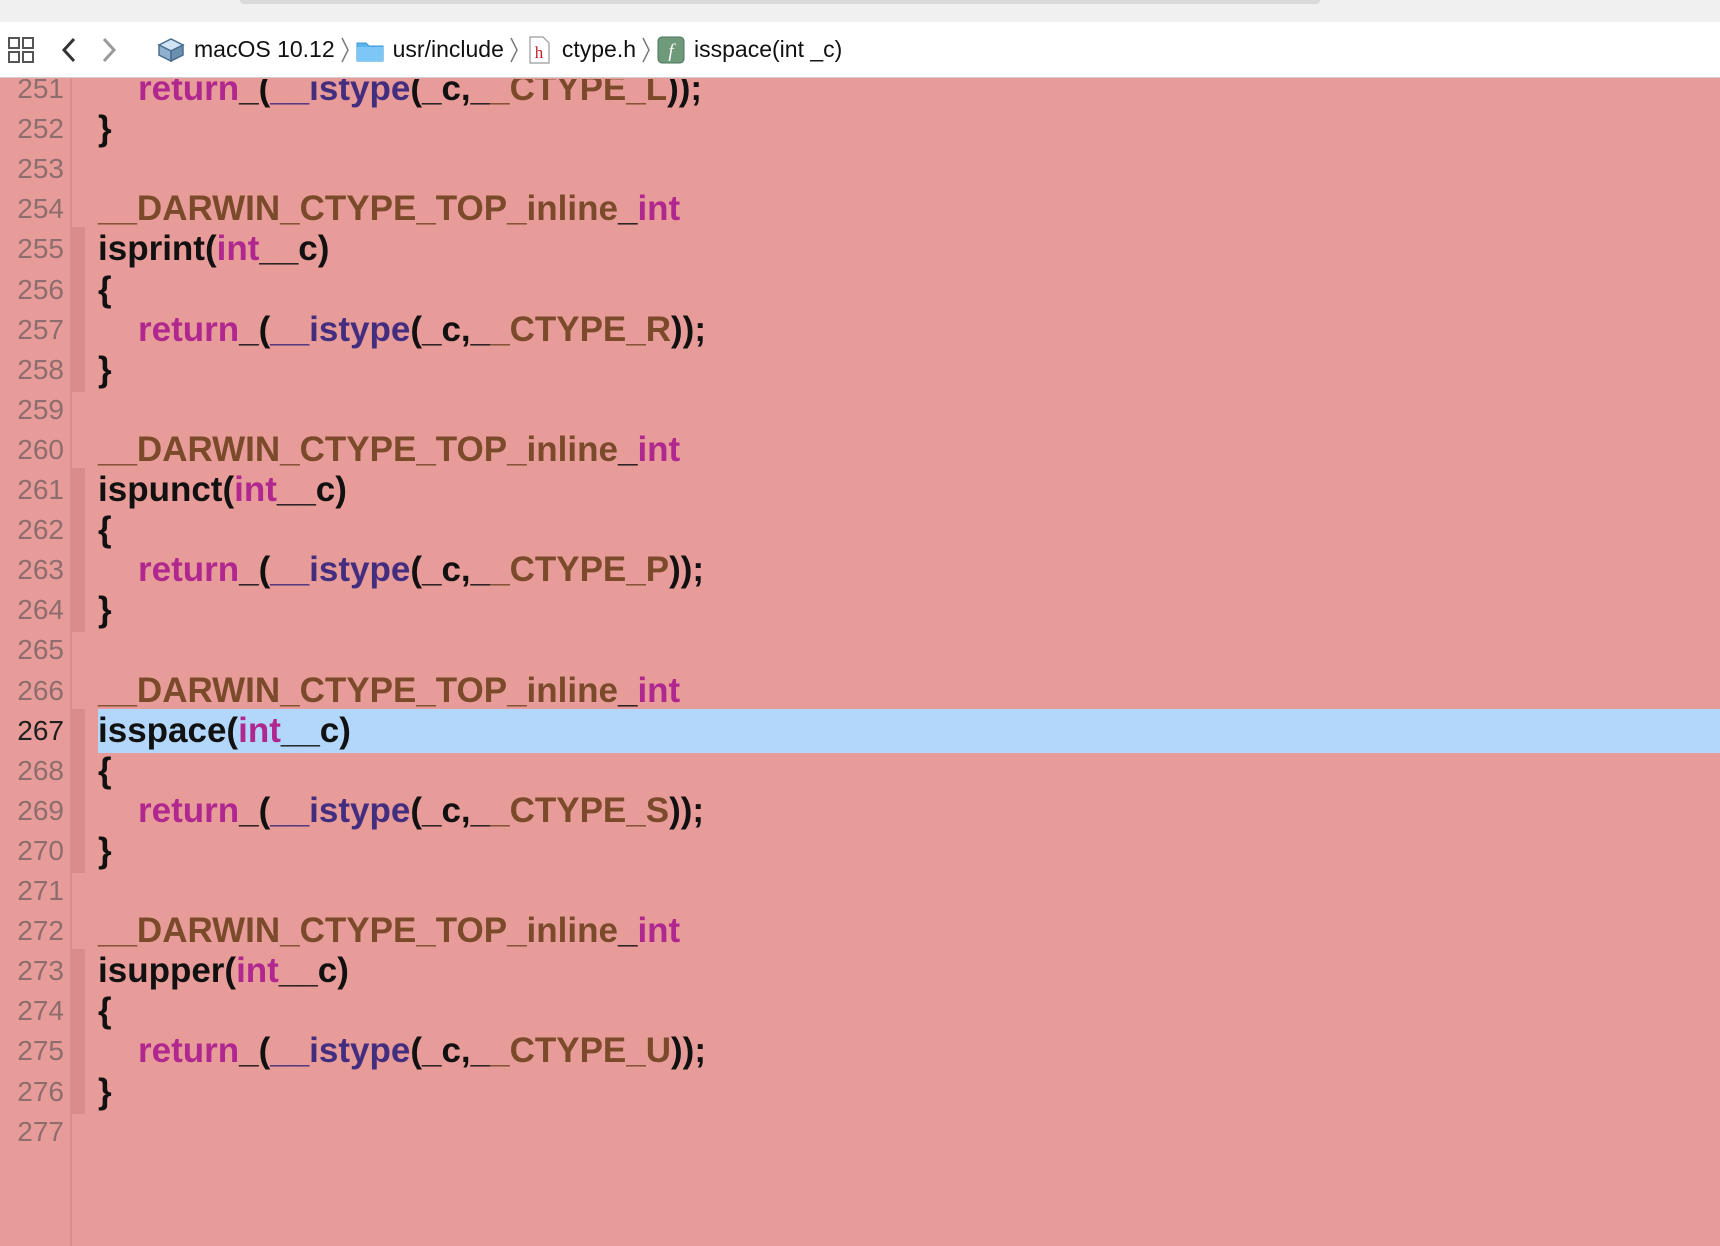 Image resolution: width=1720 pixels, height=1246 pixels. Describe the element at coordinates (40, 489) in the screenshot. I see `line-number: 261` at that location.